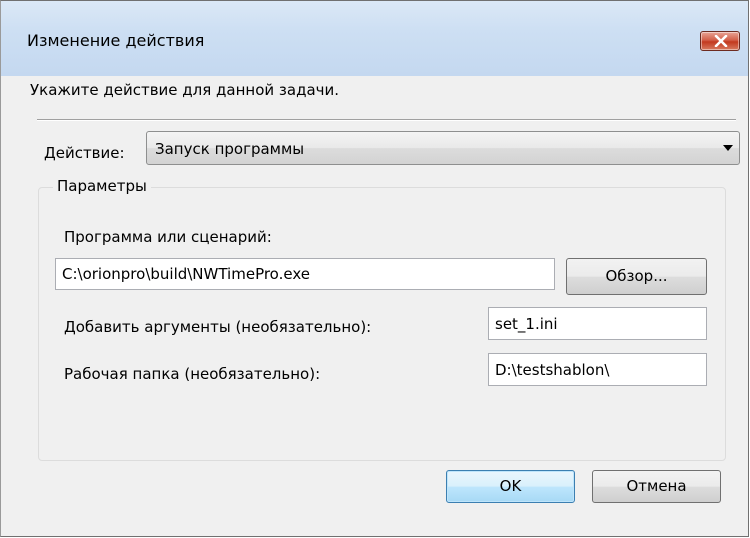 This screenshot has height=538, width=750. Describe the element at coordinates (192, 374) in the screenshot. I see `workdir-label: Рабочая папка (необязательно):` at that location.